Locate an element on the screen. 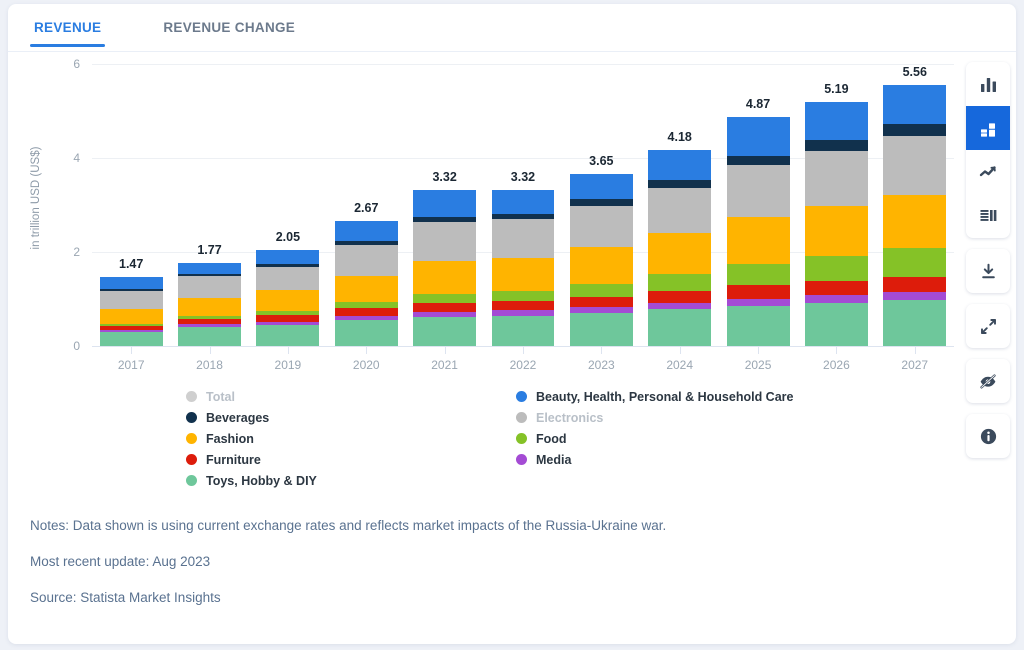 This screenshot has height=650, width=1024. expand-group is located at coordinates (988, 326).